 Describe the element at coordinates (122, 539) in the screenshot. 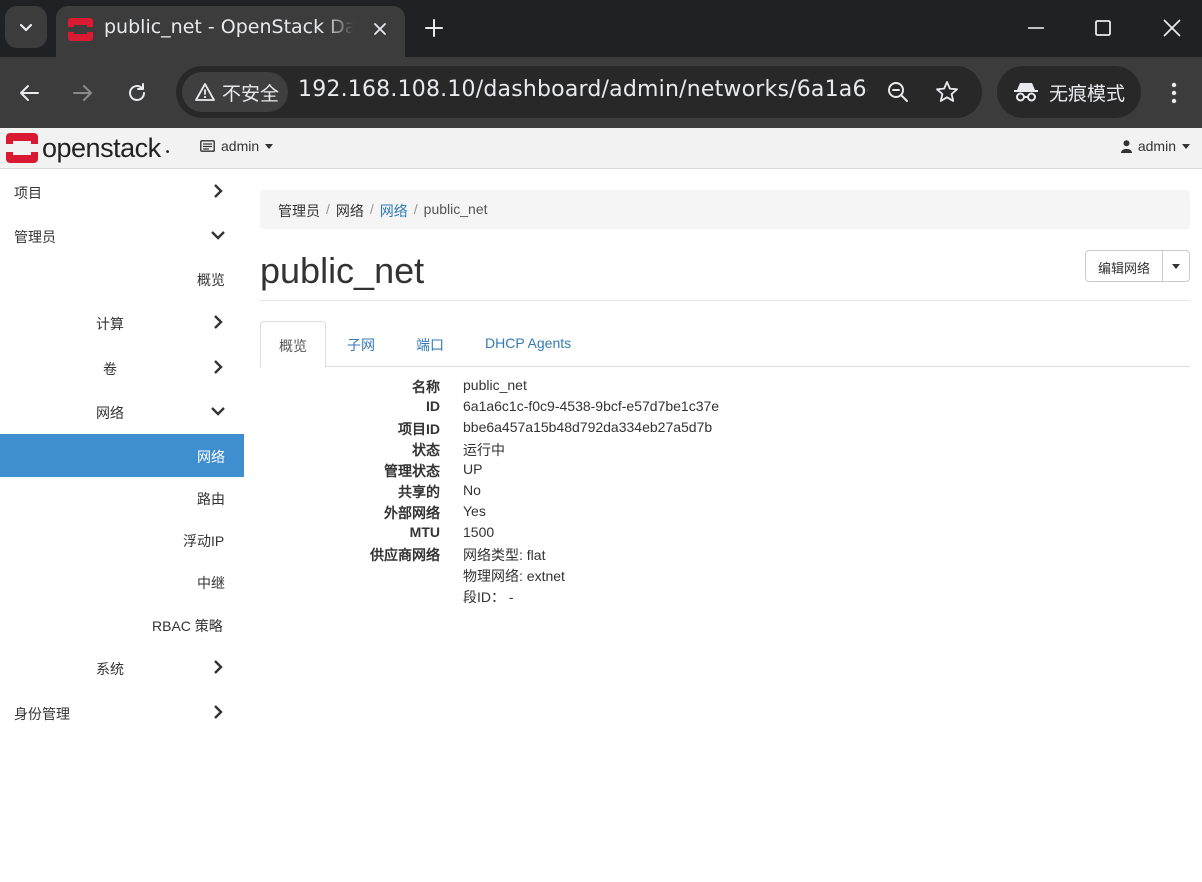

I see `sidebar-item-floating-ips: 浮动IP` at that location.